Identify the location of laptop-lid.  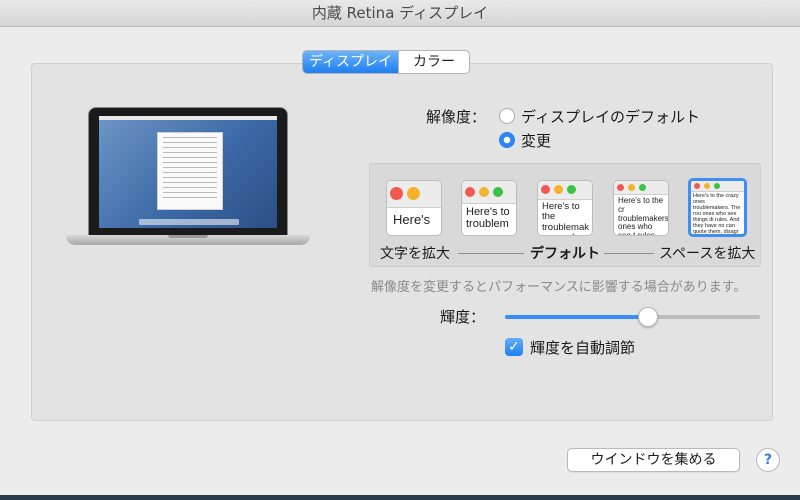
(188, 172).